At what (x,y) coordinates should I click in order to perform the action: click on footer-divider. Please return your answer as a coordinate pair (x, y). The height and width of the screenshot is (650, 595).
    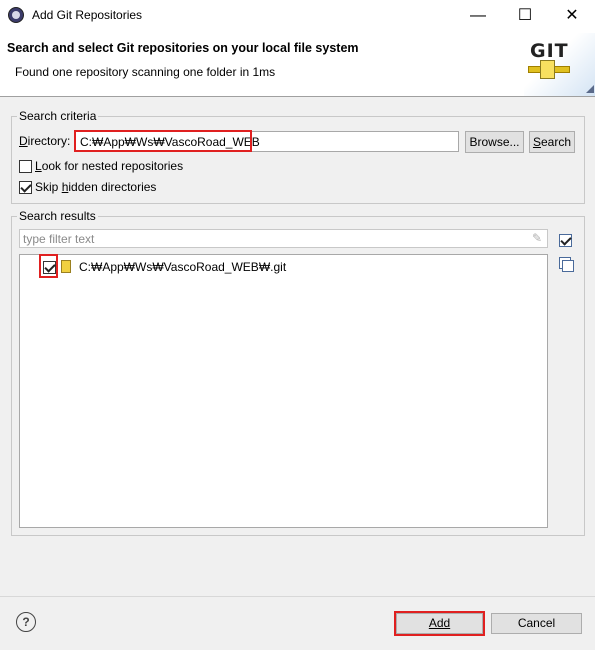
    Looking at the image, I should click on (297, 596).